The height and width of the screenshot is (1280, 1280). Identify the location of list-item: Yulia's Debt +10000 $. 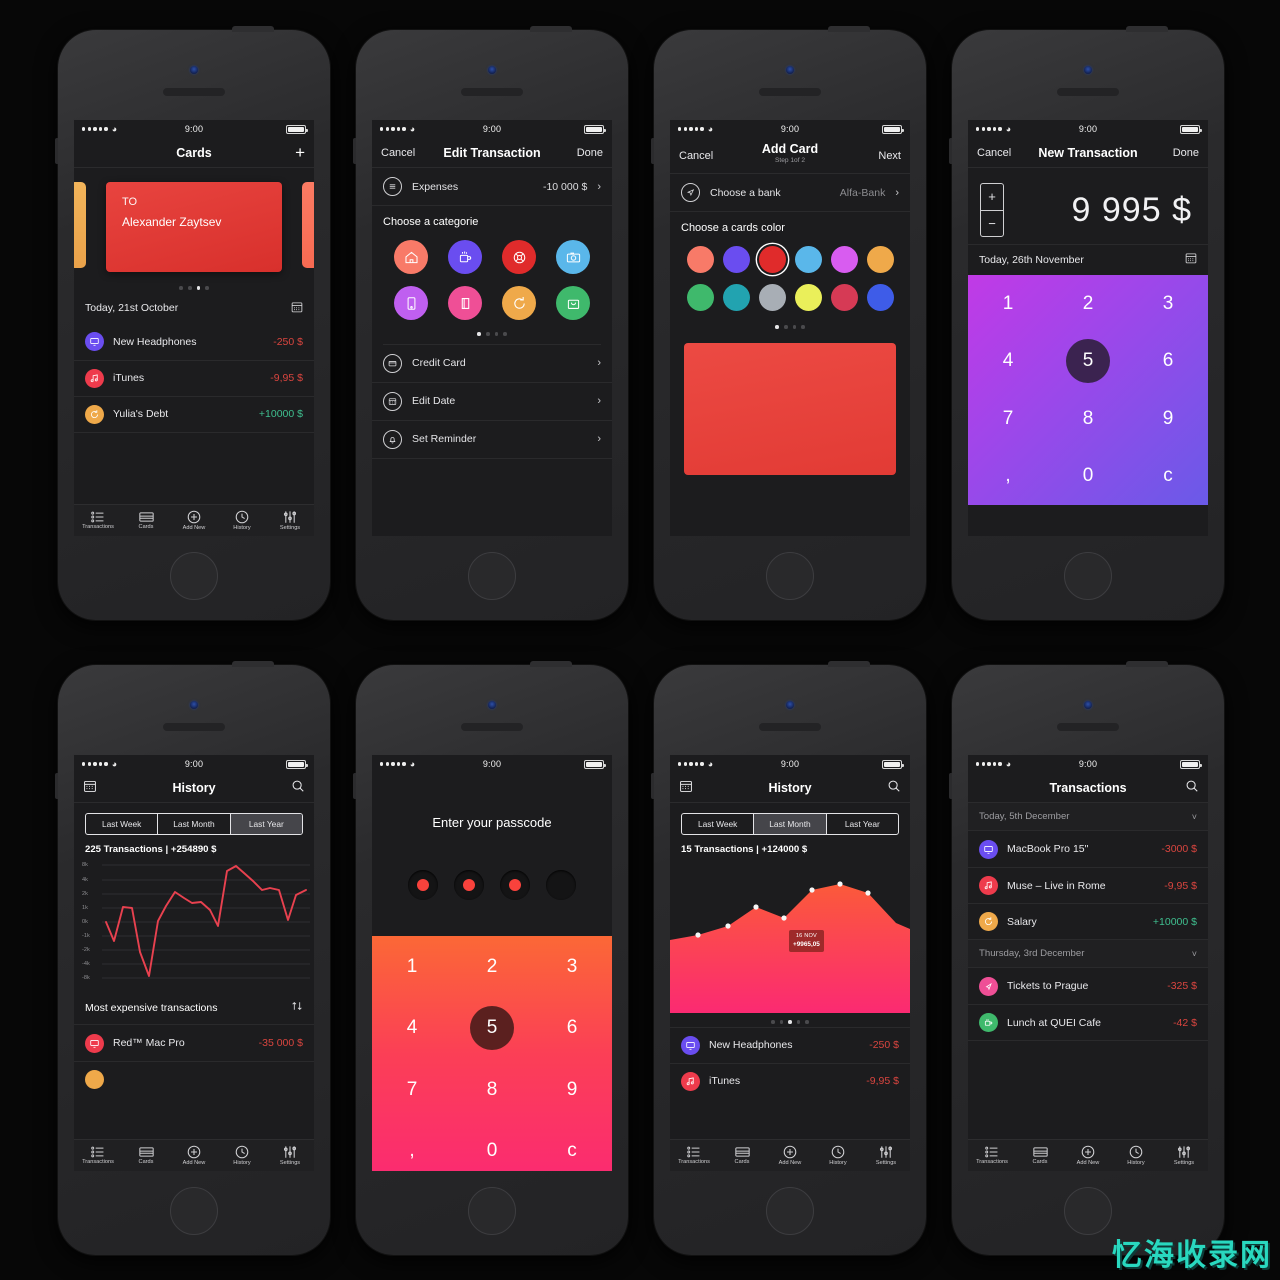
(194, 413).